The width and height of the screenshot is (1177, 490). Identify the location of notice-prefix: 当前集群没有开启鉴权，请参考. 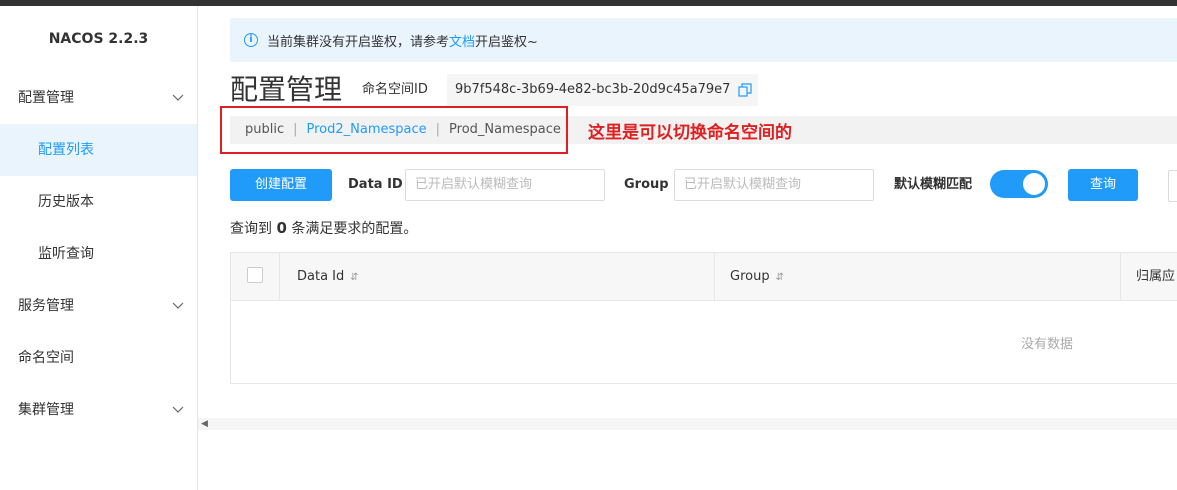
(358, 42).